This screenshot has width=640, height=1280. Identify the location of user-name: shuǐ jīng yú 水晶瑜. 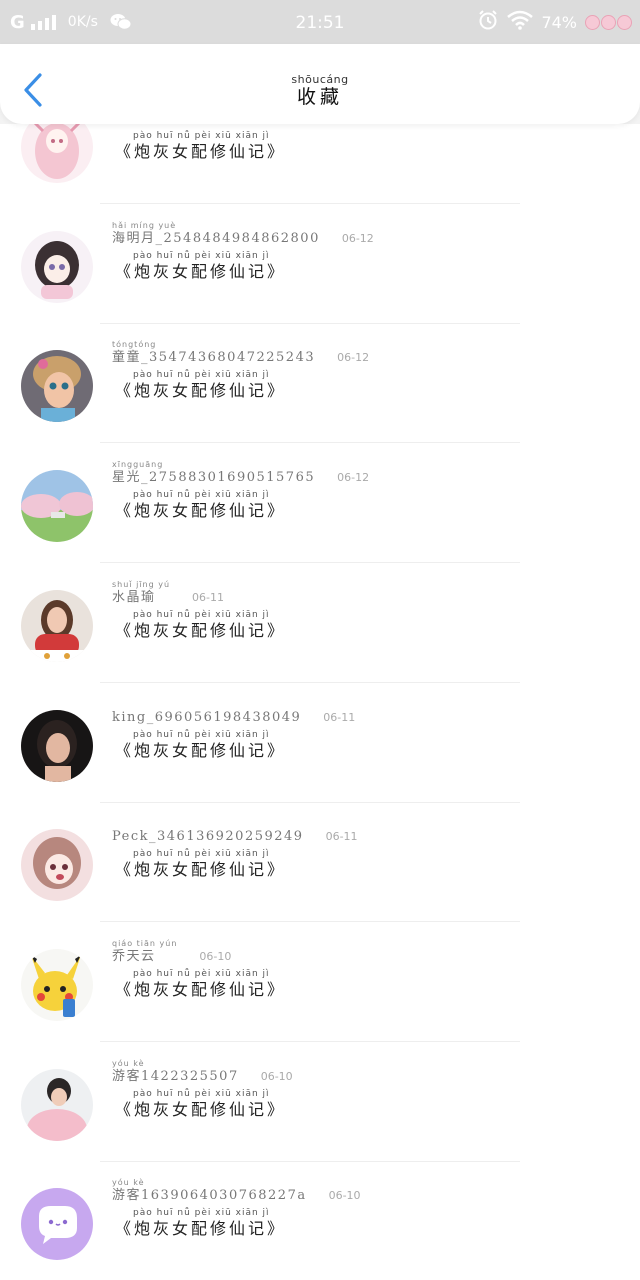
(141, 593).